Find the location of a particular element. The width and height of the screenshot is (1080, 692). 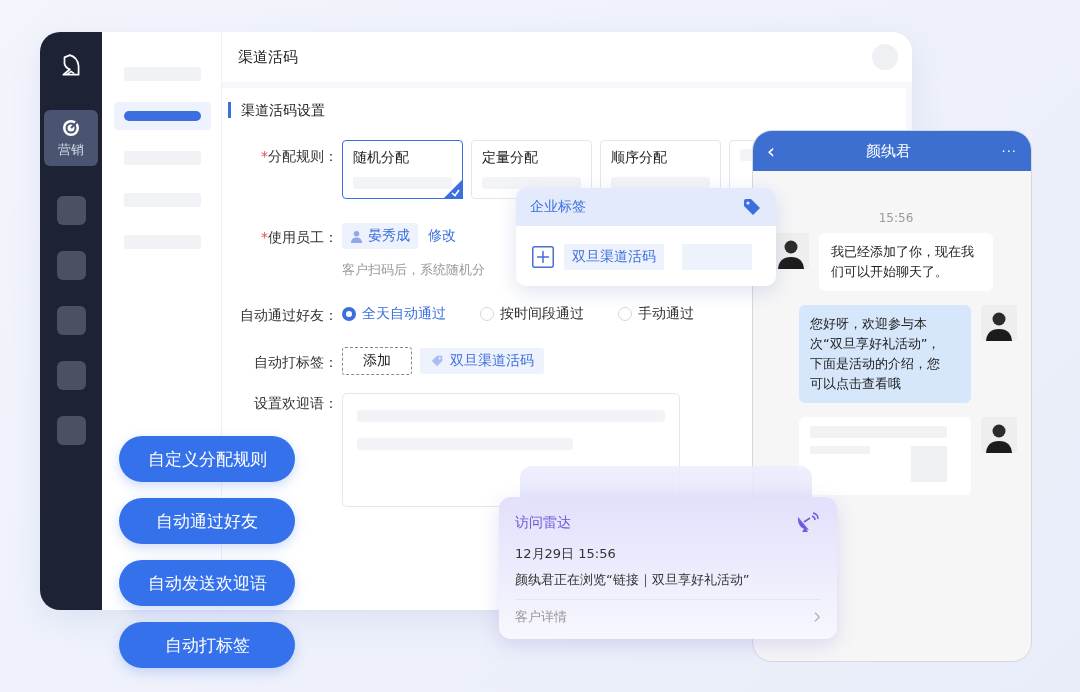

check-corner-icon is located at coordinates (453, 189).